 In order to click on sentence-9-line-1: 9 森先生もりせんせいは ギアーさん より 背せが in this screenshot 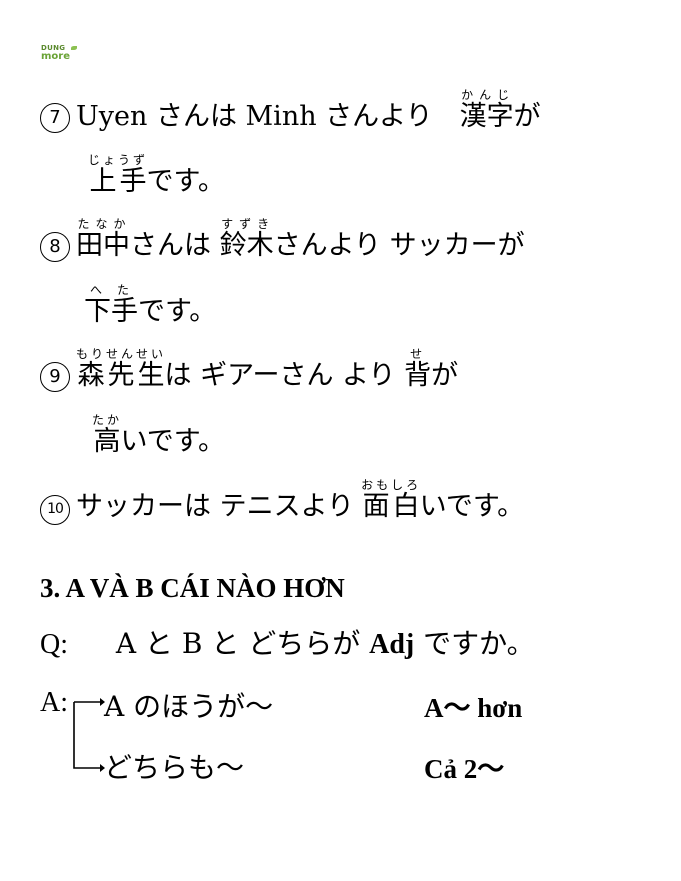, I will do `click(249, 369)`.